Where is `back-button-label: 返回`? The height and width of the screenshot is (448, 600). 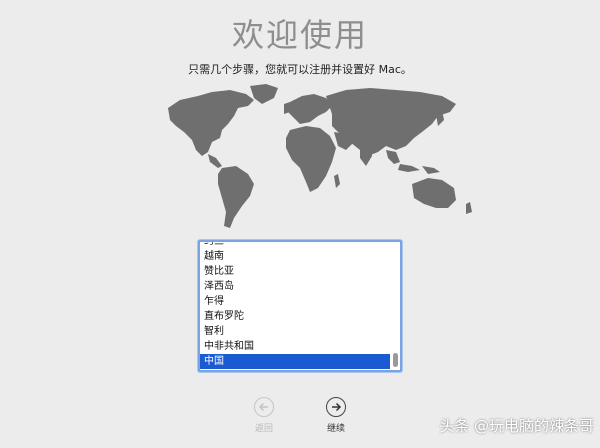 back-button-label: 返回 is located at coordinates (263, 429).